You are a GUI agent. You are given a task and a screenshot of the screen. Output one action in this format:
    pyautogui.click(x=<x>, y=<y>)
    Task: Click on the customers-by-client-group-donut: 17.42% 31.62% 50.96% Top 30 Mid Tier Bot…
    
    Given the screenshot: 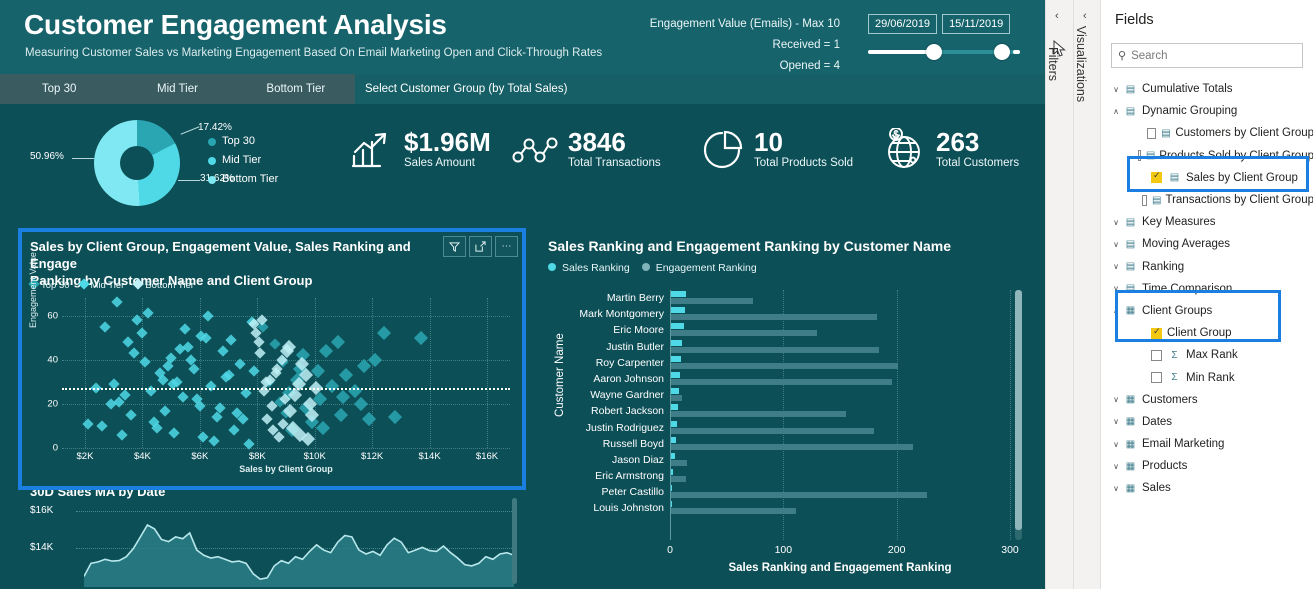 What is the action you would take?
    pyautogui.click(x=165, y=162)
    